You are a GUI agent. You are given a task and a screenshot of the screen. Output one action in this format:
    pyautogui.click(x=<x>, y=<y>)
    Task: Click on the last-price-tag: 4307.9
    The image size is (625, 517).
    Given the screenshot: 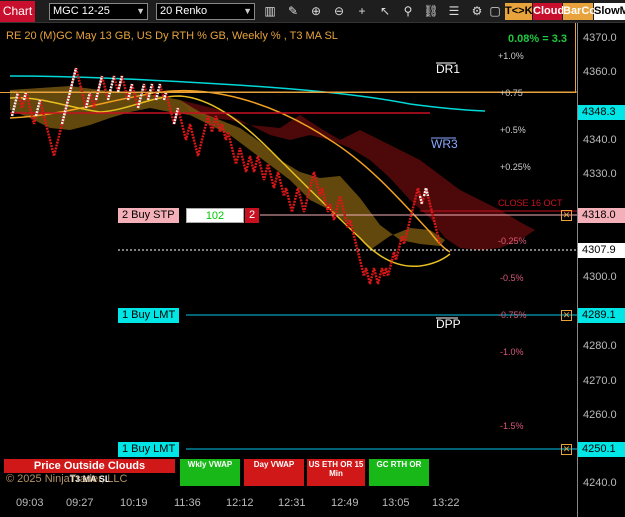 What is the action you would take?
    pyautogui.click(x=601, y=250)
    